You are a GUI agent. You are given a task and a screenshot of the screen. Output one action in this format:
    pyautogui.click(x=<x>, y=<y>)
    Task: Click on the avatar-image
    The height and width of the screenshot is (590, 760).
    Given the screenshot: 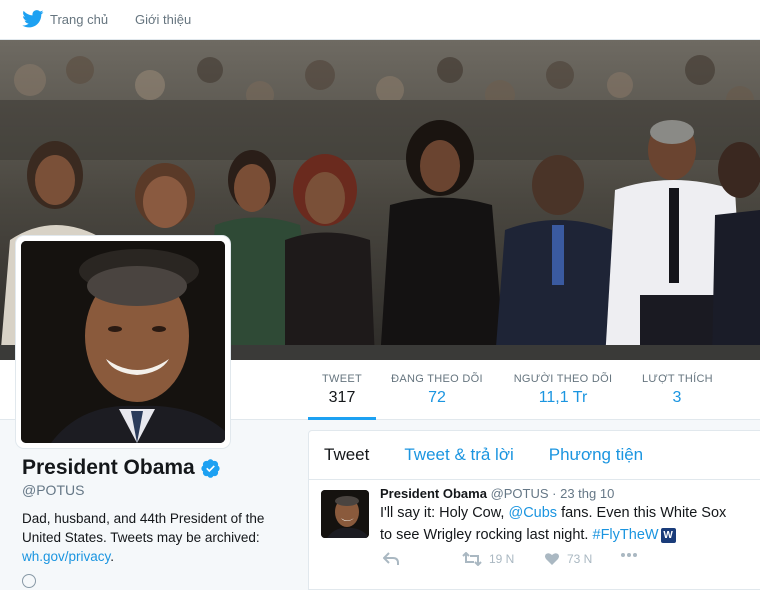 What is the action you would take?
    pyautogui.click(x=123, y=342)
    